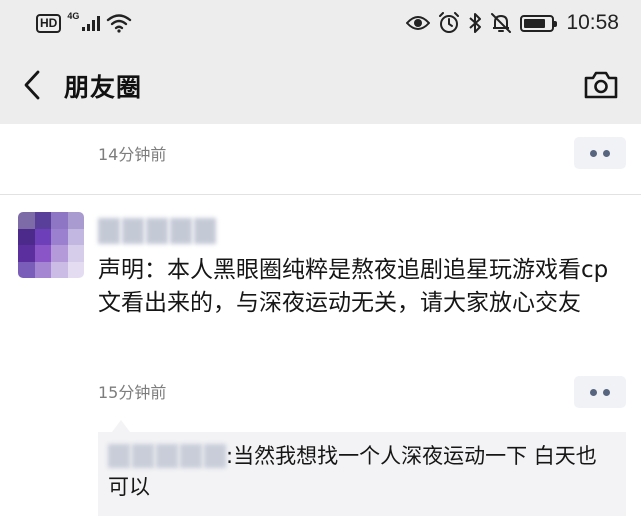 The image size is (641, 531). Describe the element at coordinates (119, 23) in the screenshot. I see `wifi-icon` at that location.